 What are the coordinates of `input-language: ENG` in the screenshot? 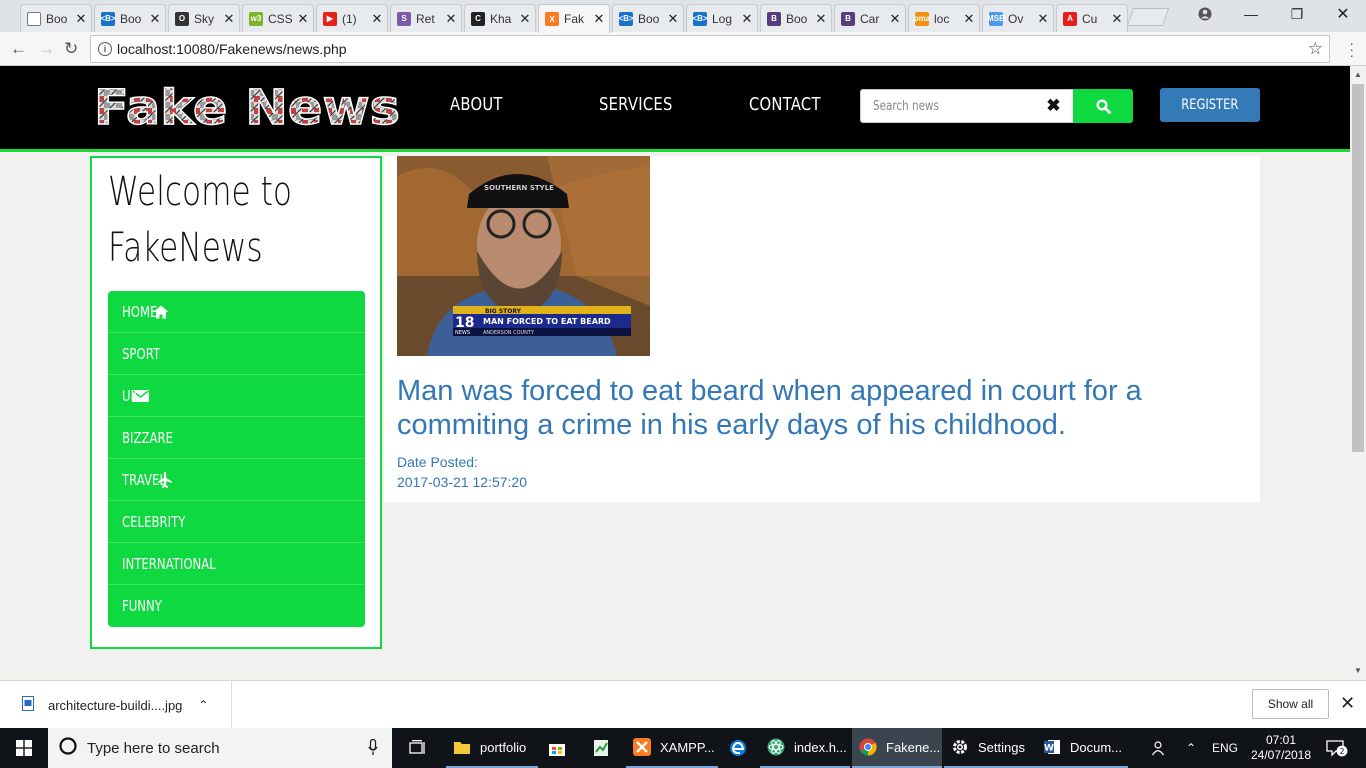 It's located at (1225, 748).